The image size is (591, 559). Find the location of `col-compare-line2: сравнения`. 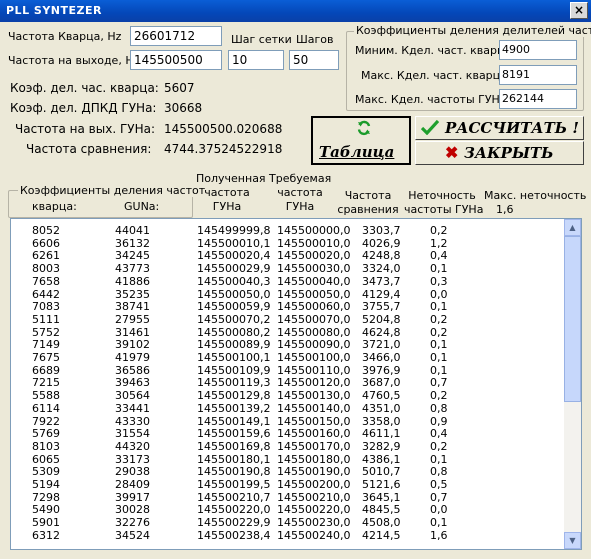

col-compare-line2: сравнения is located at coordinates (368, 209).